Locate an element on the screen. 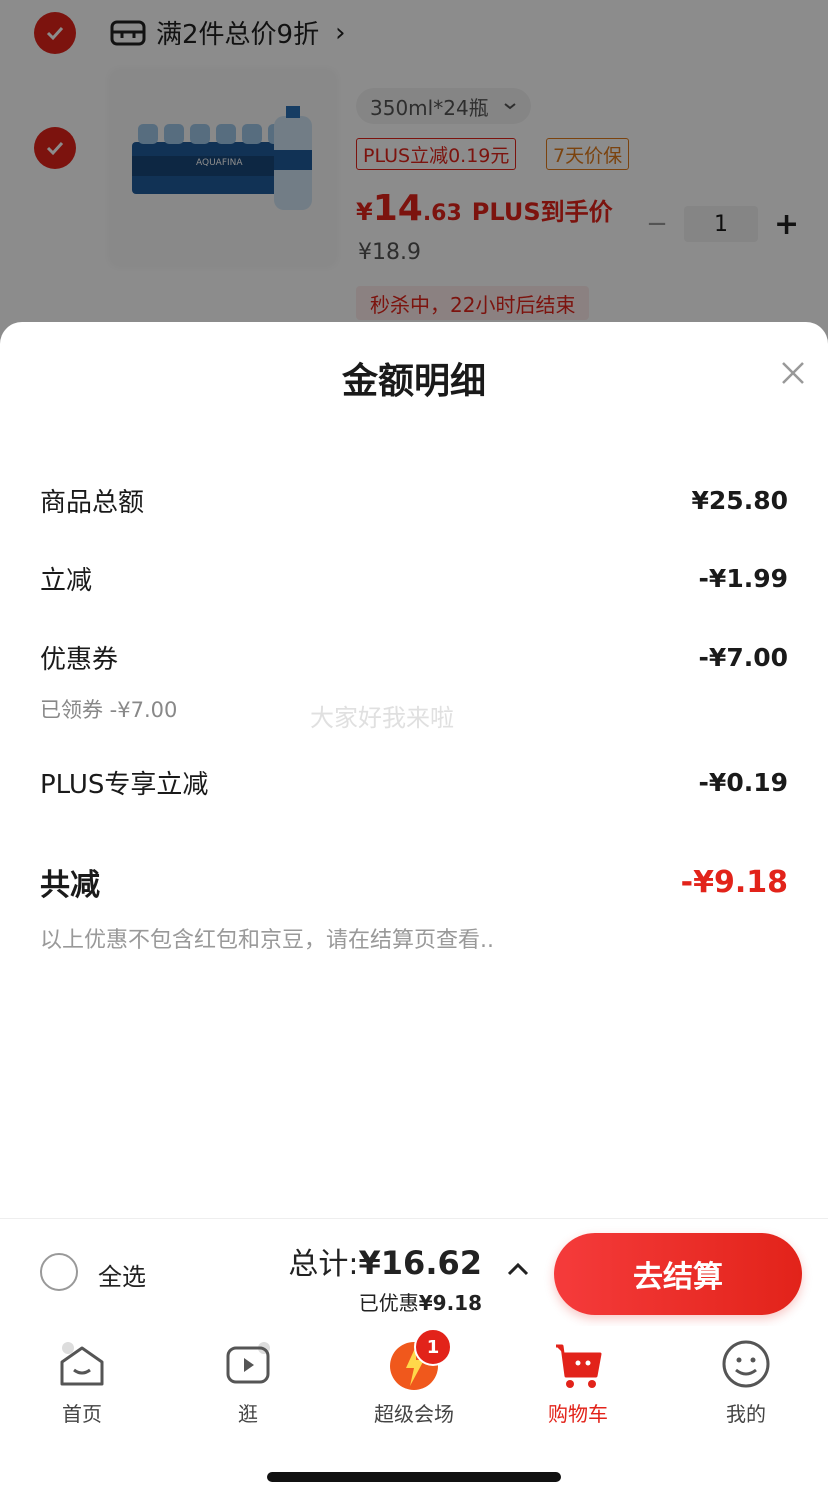 The height and width of the screenshot is (1500, 828). tab-label: 首页 is located at coordinates (82, 1414).